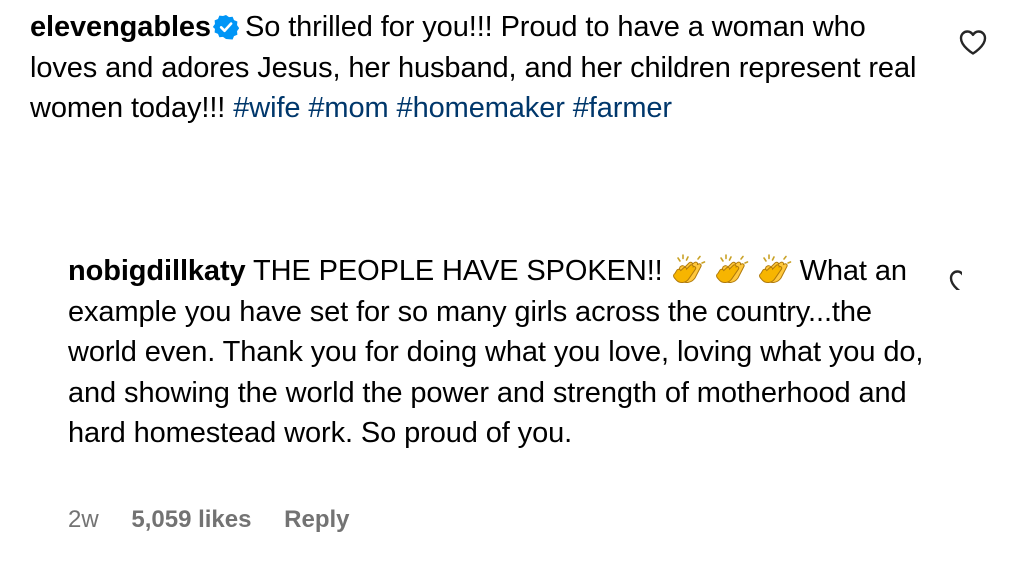  What do you see at coordinates (266, 108) in the screenshot?
I see `hashtag-link: #wife` at bounding box center [266, 108].